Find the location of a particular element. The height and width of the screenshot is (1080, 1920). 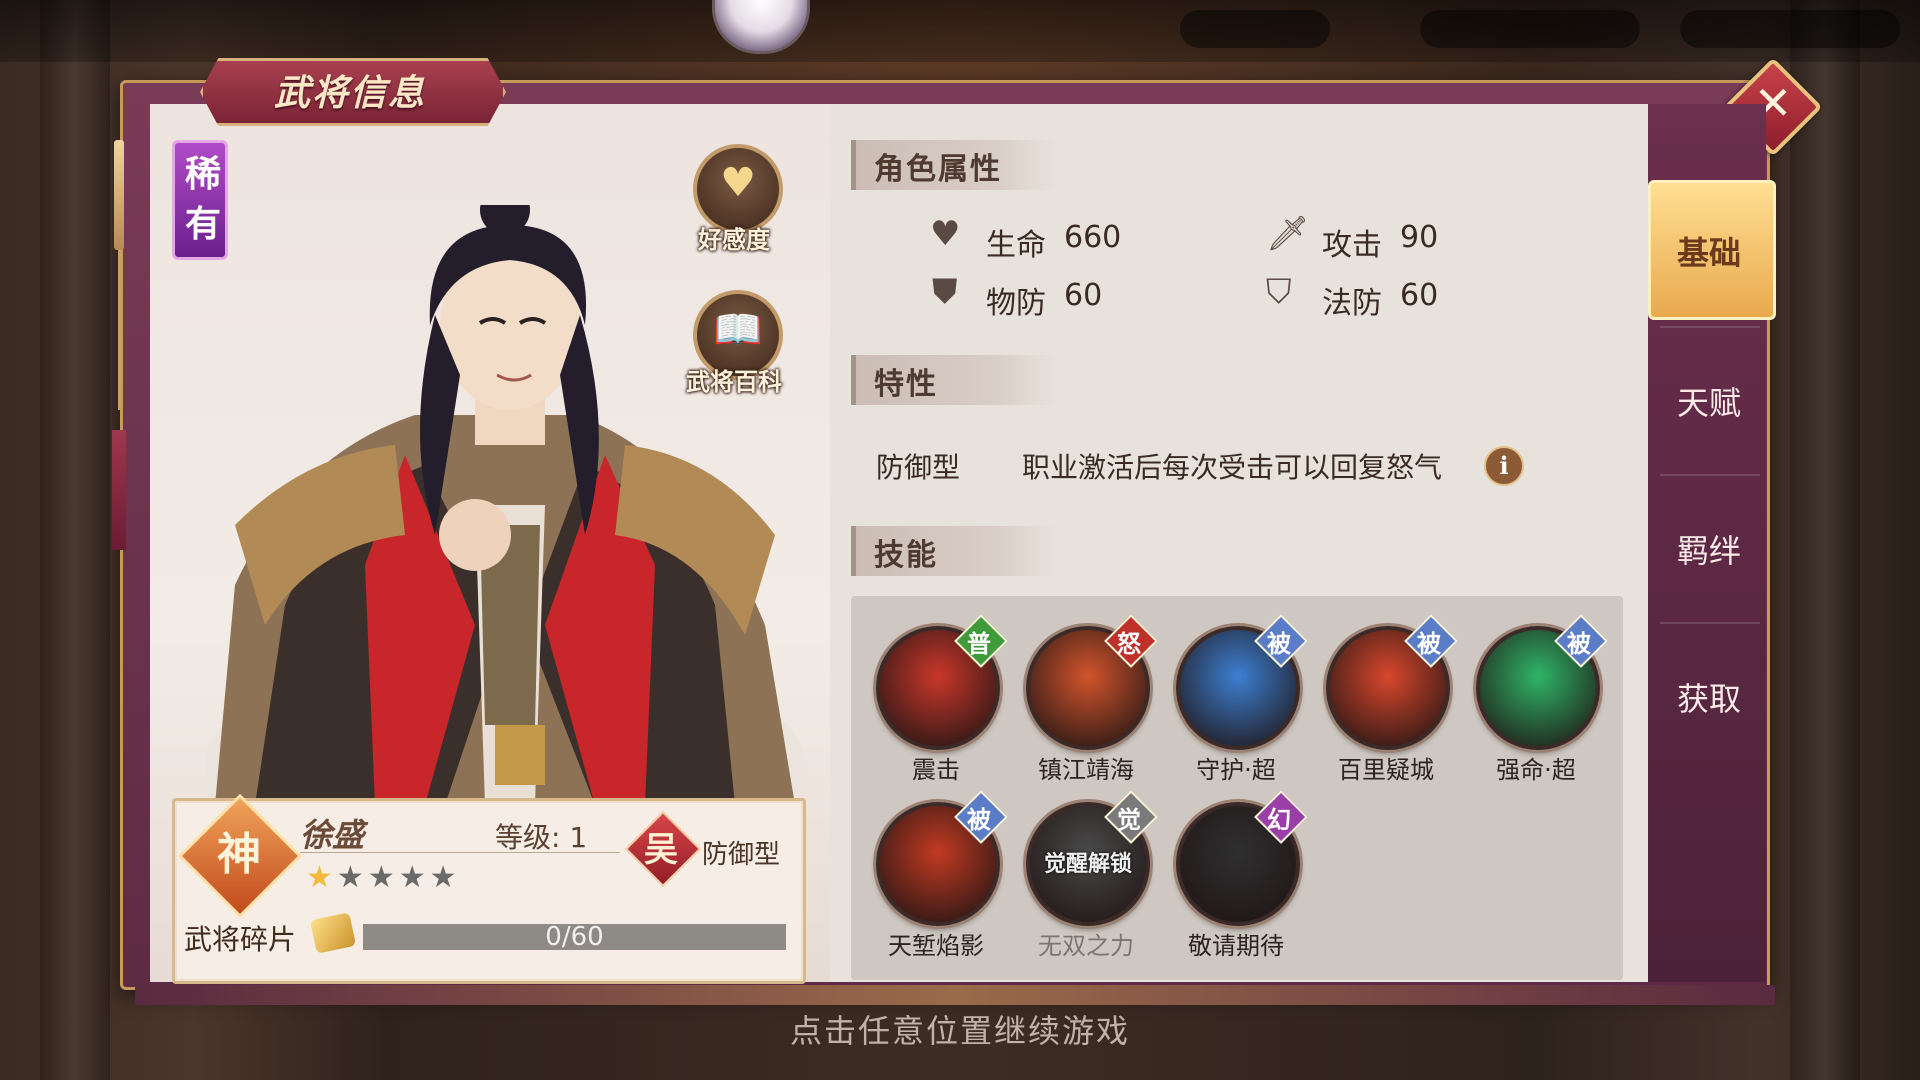

magic-shield-icon: ⛉ is located at coordinates (1279, 292).